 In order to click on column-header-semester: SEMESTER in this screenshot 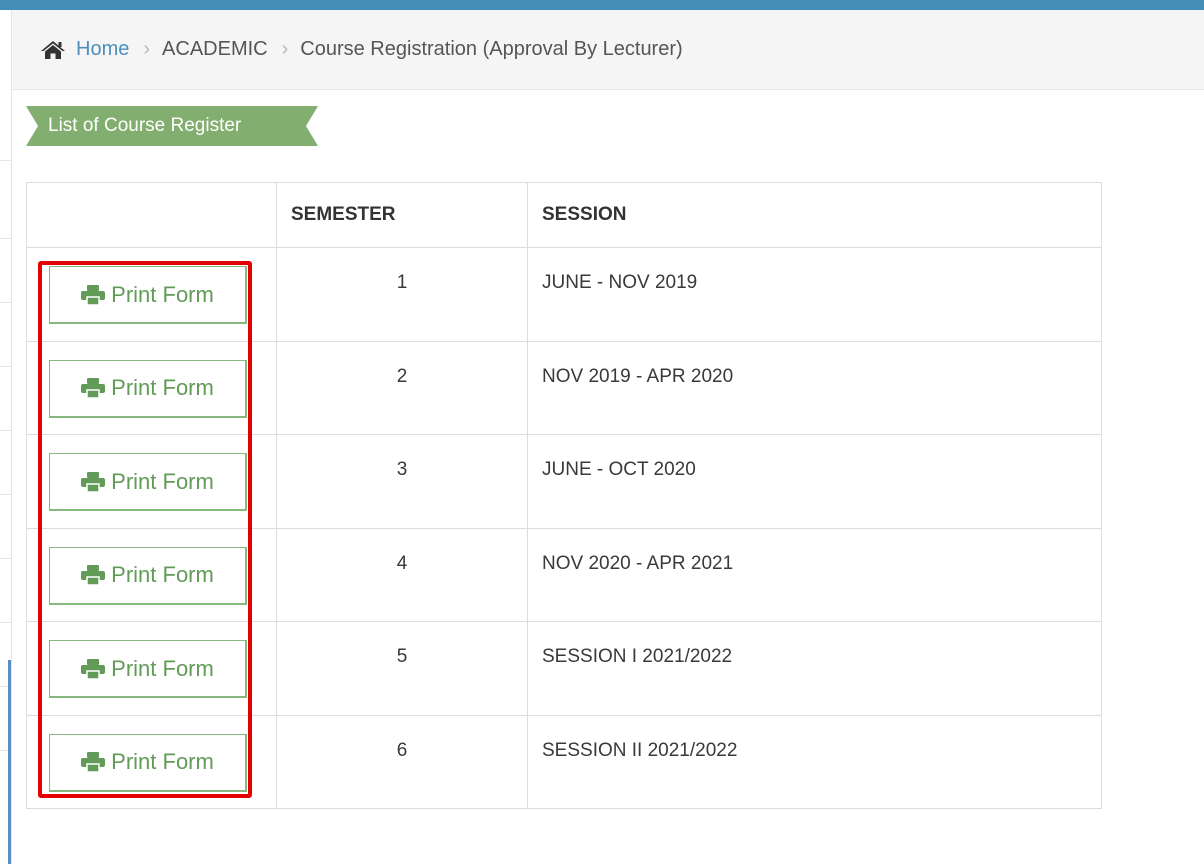, I will do `click(402, 215)`.